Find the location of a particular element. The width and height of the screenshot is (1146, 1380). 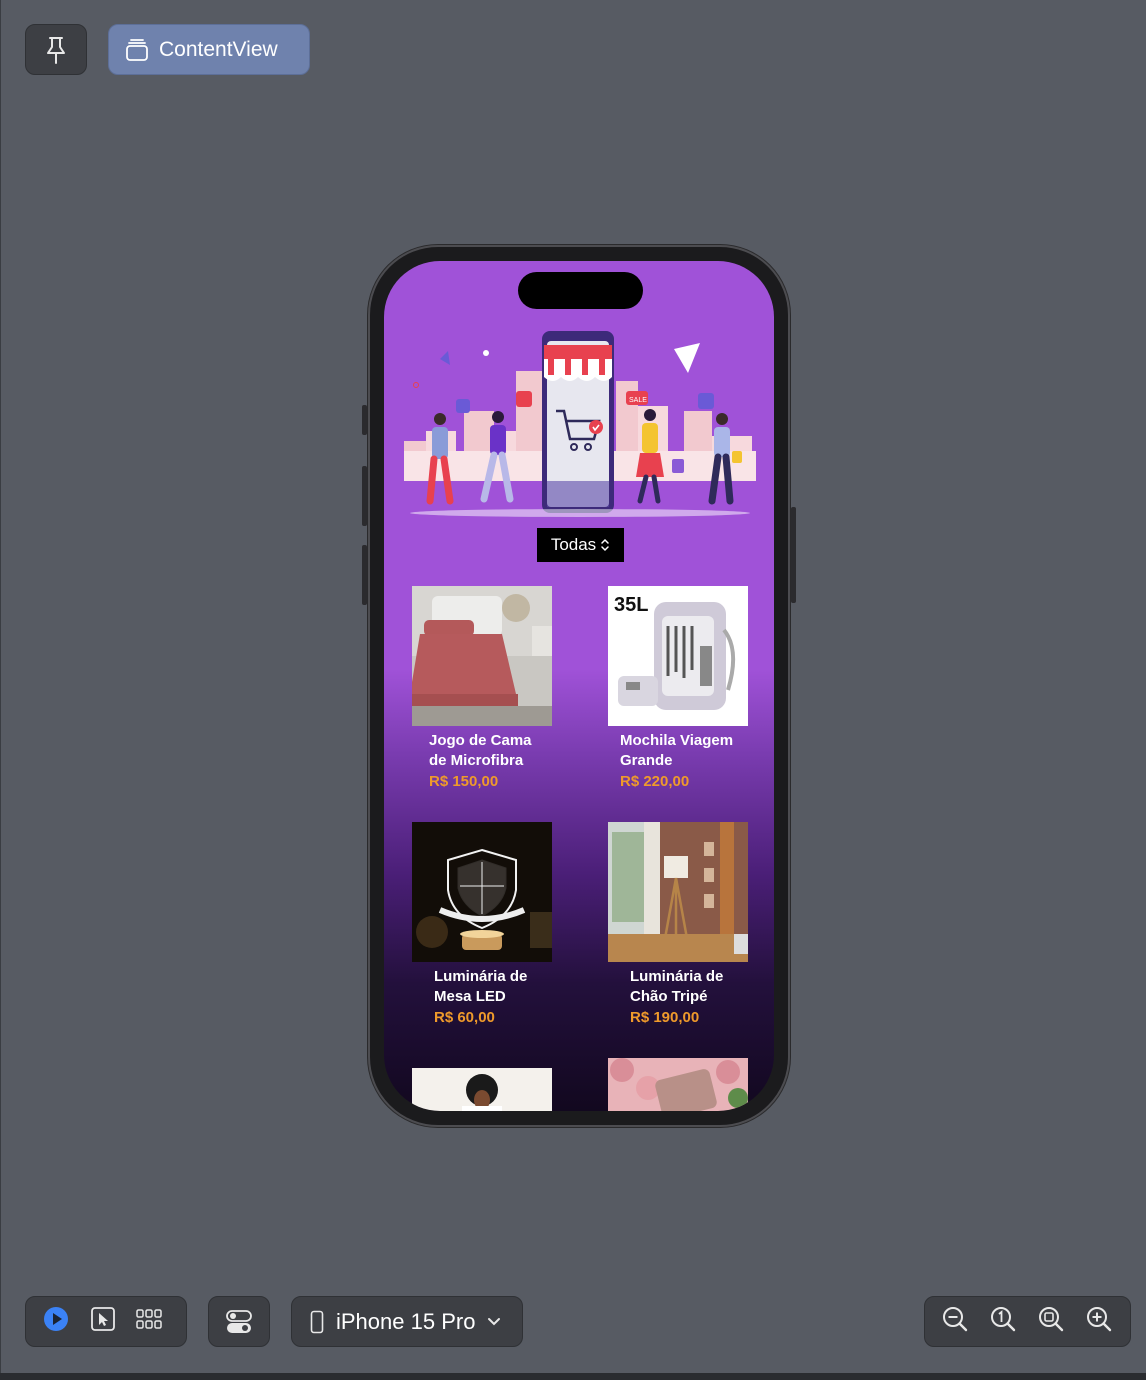

power-button is located at coordinates (793, 555).